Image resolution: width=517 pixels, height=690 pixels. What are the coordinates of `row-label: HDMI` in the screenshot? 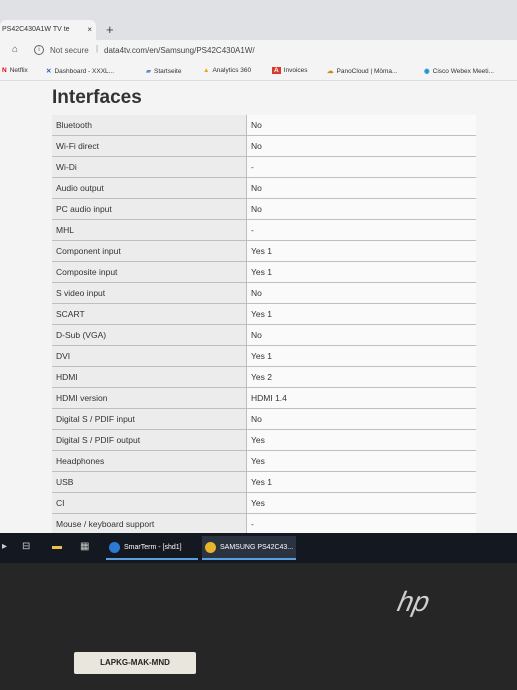 It's located at (149, 377).